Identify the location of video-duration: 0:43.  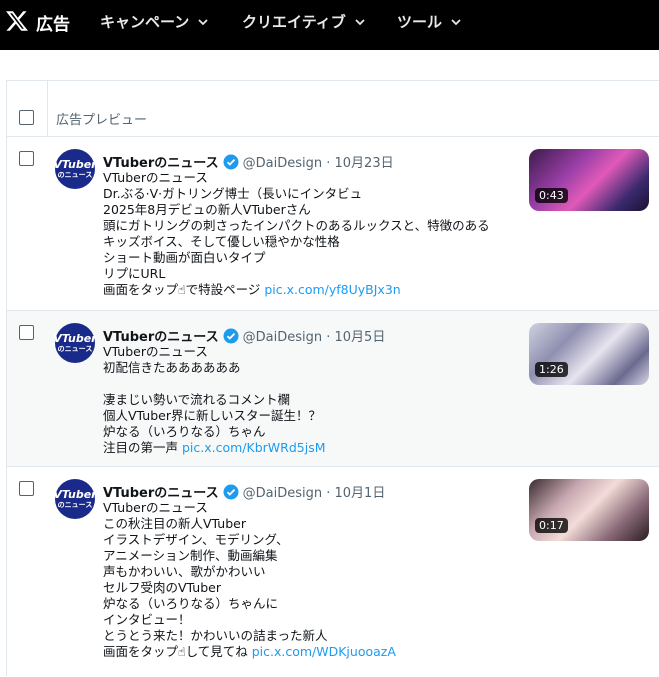
(551, 195).